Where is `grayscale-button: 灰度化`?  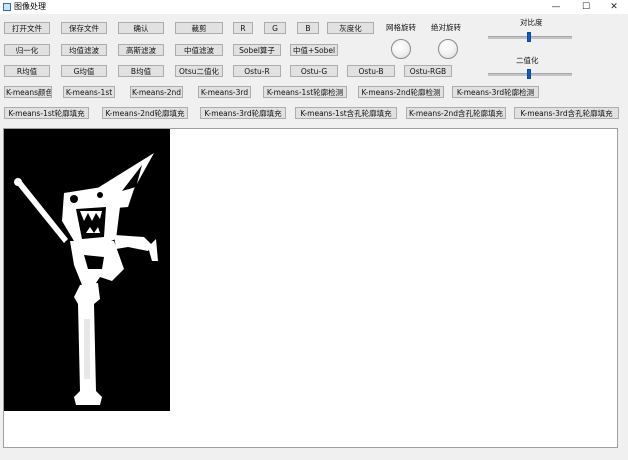
grayscale-button: 灰度化 is located at coordinates (350, 28).